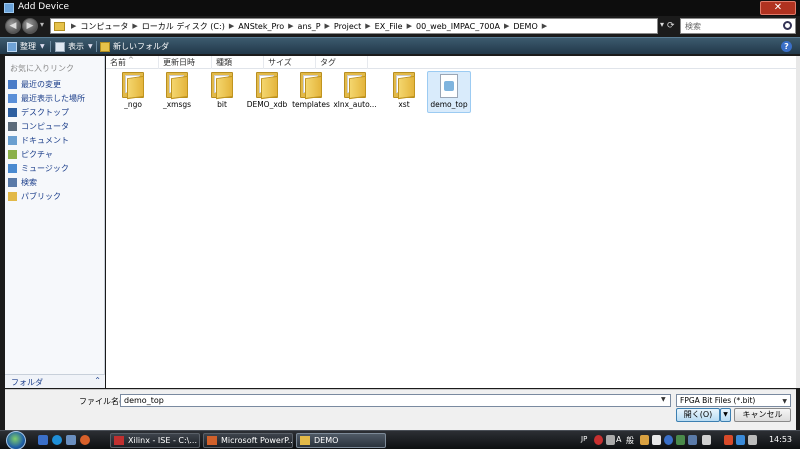 The width and height of the screenshot is (800, 449). What do you see at coordinates (668, 440) in the screenshot?
I see `help-icon` at bounding box center [668, 440].